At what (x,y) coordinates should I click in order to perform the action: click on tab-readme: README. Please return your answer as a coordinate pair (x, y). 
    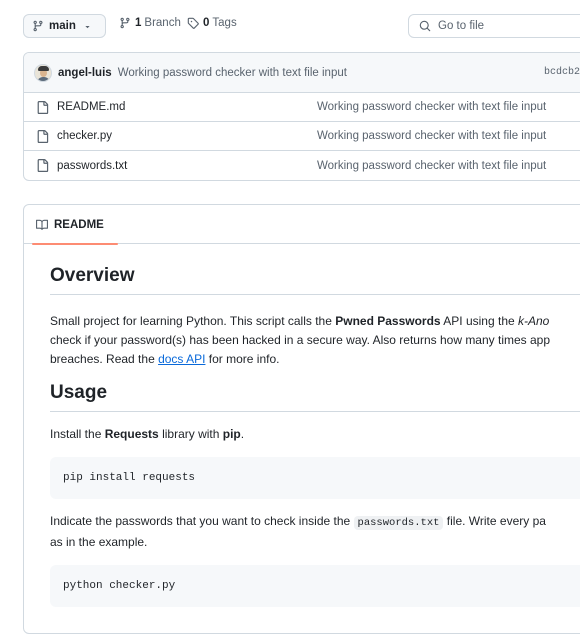
    Looking at the image, I should click on (75, 225).